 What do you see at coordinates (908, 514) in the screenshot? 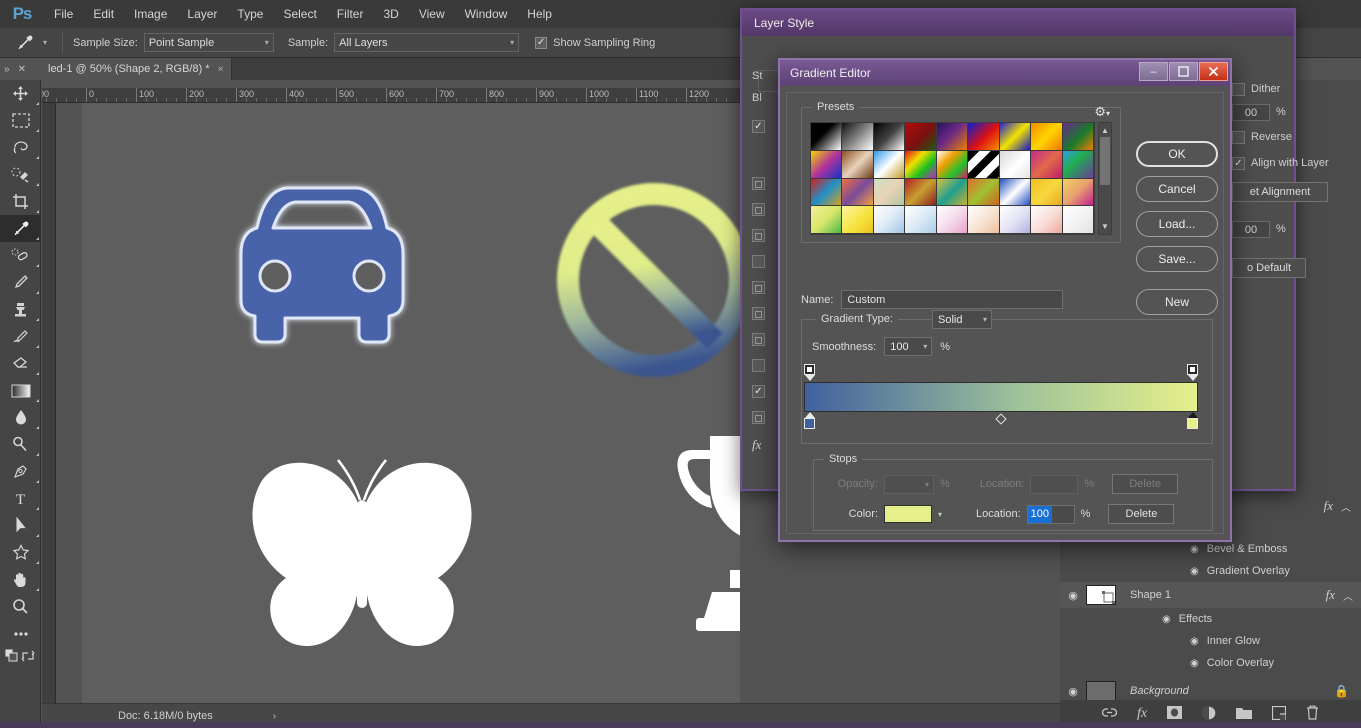
I see `color-stop-swatch` at bounding box center [908, 514].